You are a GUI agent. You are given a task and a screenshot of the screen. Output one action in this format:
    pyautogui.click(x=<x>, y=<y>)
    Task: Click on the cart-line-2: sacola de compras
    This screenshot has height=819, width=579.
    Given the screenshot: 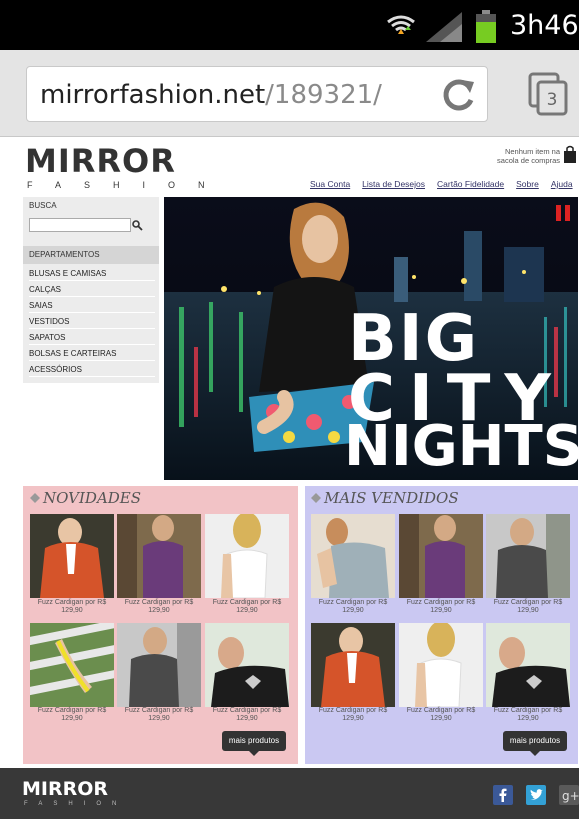 What is the action you would take?
    pyautogui.click(x=528, y=160)
    